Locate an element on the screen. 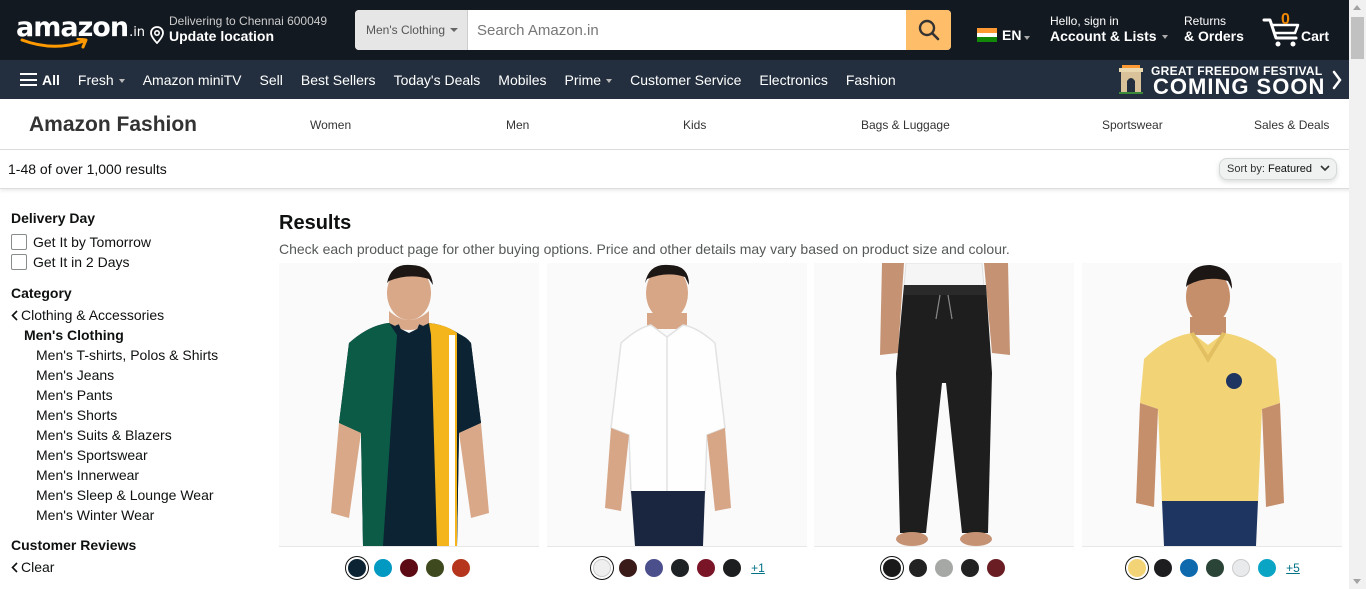 The image size is (1366, 589). returns-line2: & Orders is located at coordinates (1214, 36).